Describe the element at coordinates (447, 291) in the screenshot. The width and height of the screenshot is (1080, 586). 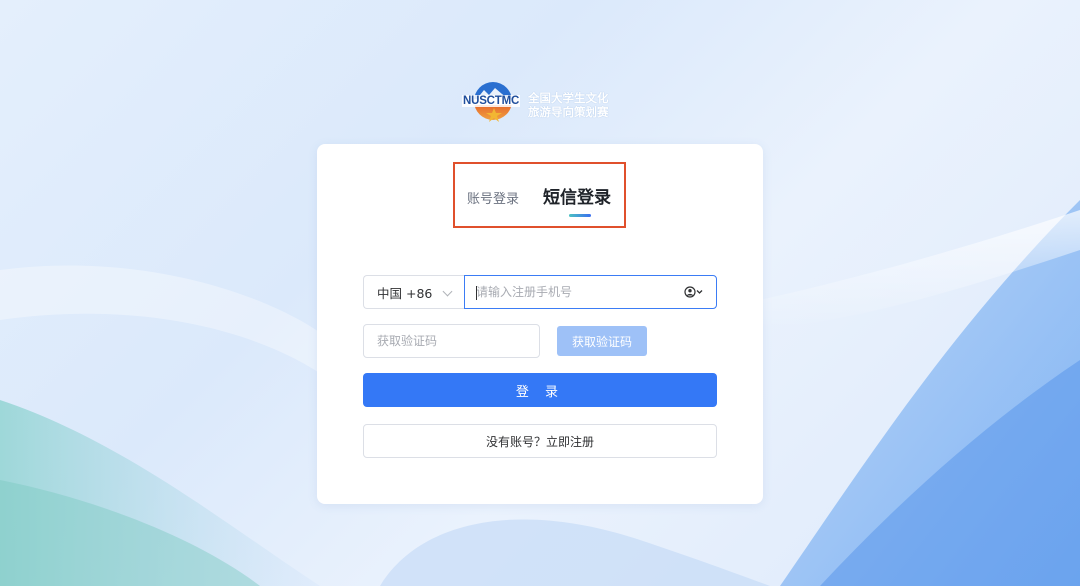
I see `chevron-down-icon` at that location.